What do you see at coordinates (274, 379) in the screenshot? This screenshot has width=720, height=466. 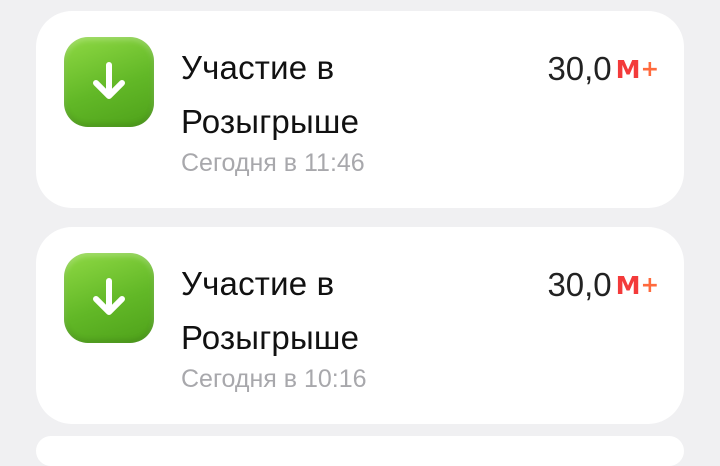 I see `transaction-date: Сегодня в 10:16` at bounding box center [274, 379].